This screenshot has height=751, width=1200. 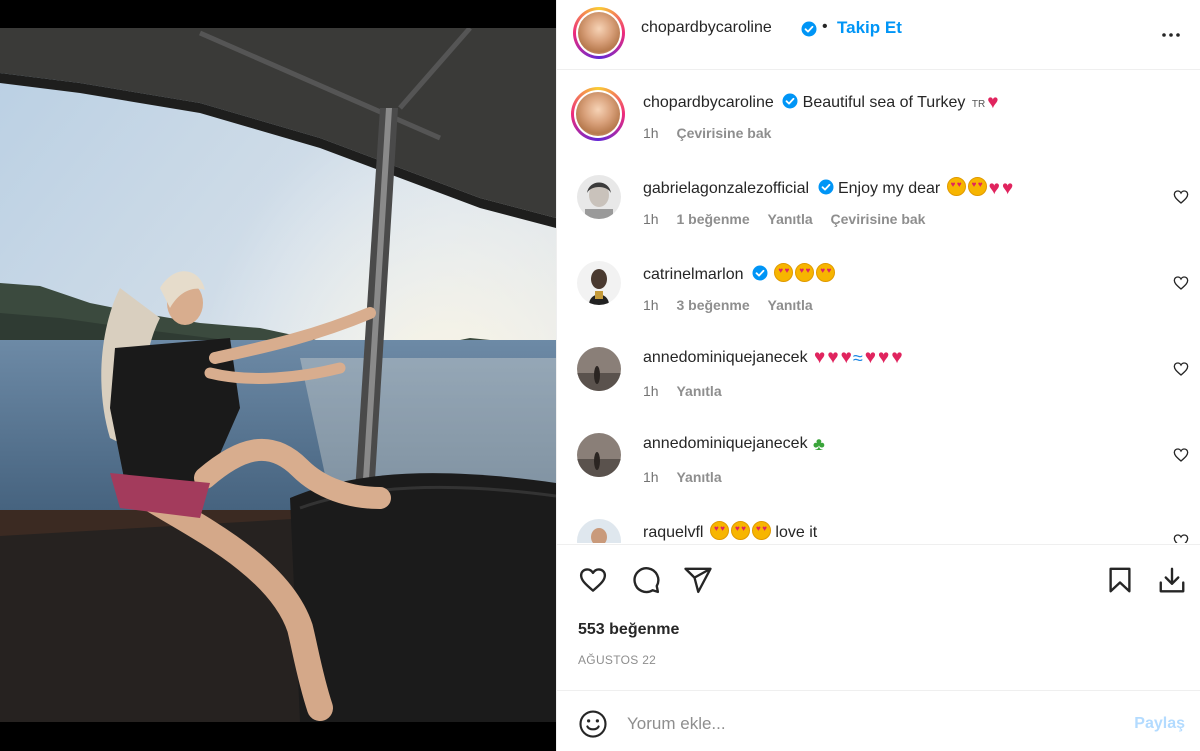 I want to click on caption-username: chopardbycaroline, so click(x=708, y=102).